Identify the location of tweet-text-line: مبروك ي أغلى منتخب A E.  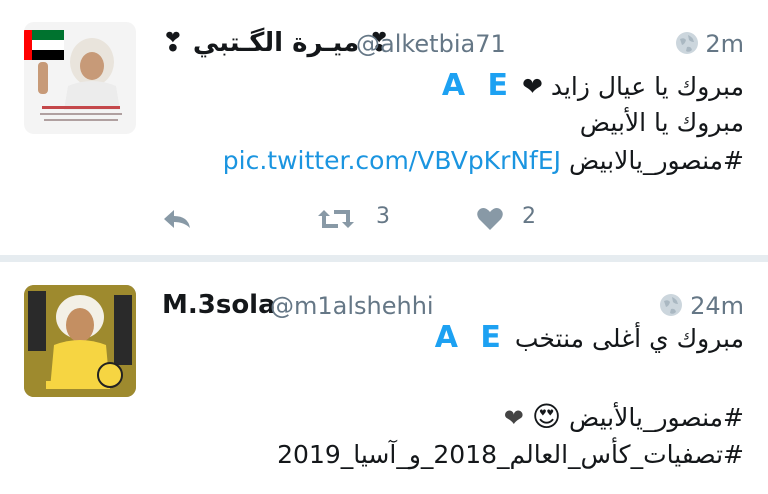
(589, 337).